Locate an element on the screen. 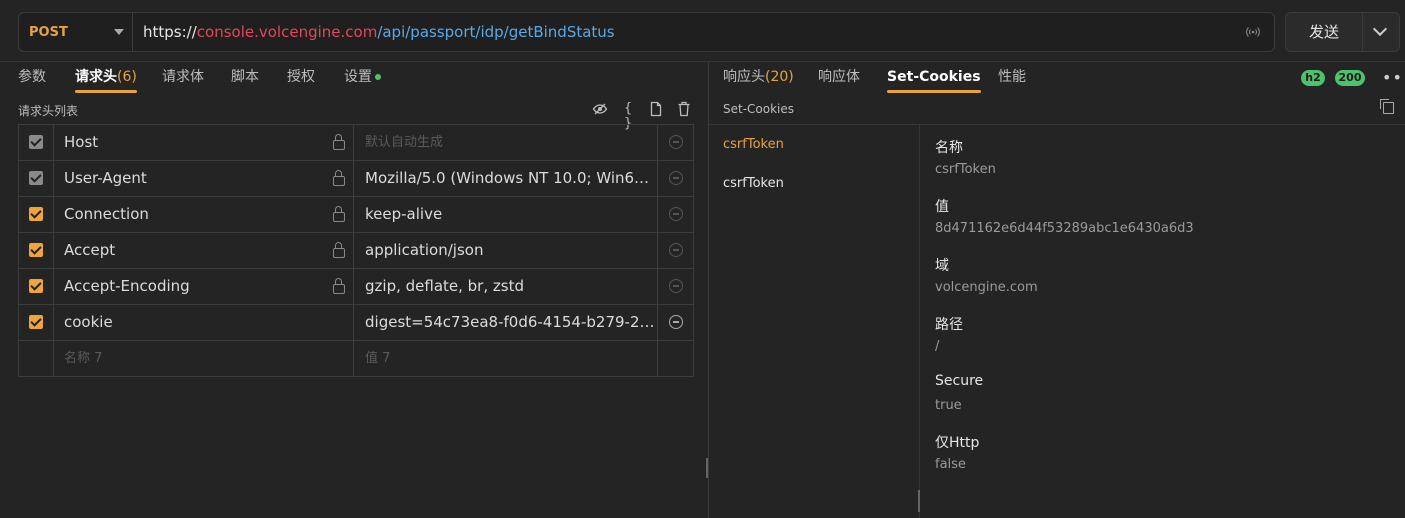 This screenshot has width=1405, height=518. tab-settings: 设置 is located at coordinates (362, 79).